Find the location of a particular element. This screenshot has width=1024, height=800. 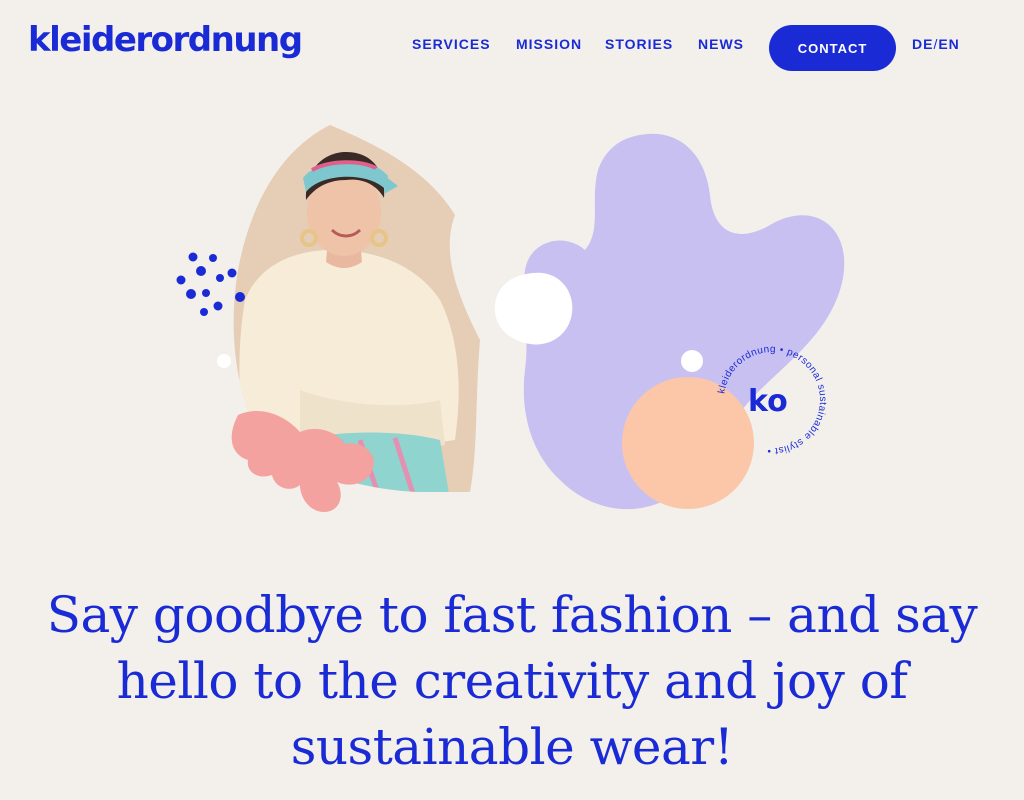

contact-button: CONTACT is located at coordinates (832, 48).